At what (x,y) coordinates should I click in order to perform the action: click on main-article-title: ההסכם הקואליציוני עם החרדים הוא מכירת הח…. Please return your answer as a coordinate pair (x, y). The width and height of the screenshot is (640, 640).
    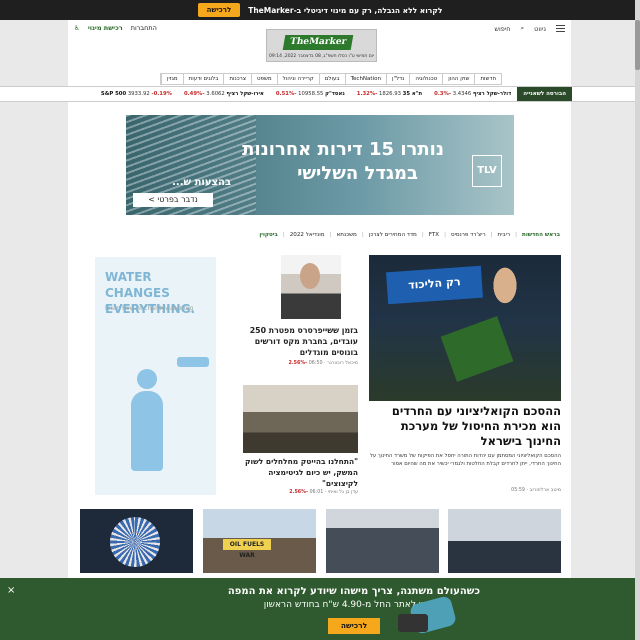
    Looking at the image, I should click on (465, 426).